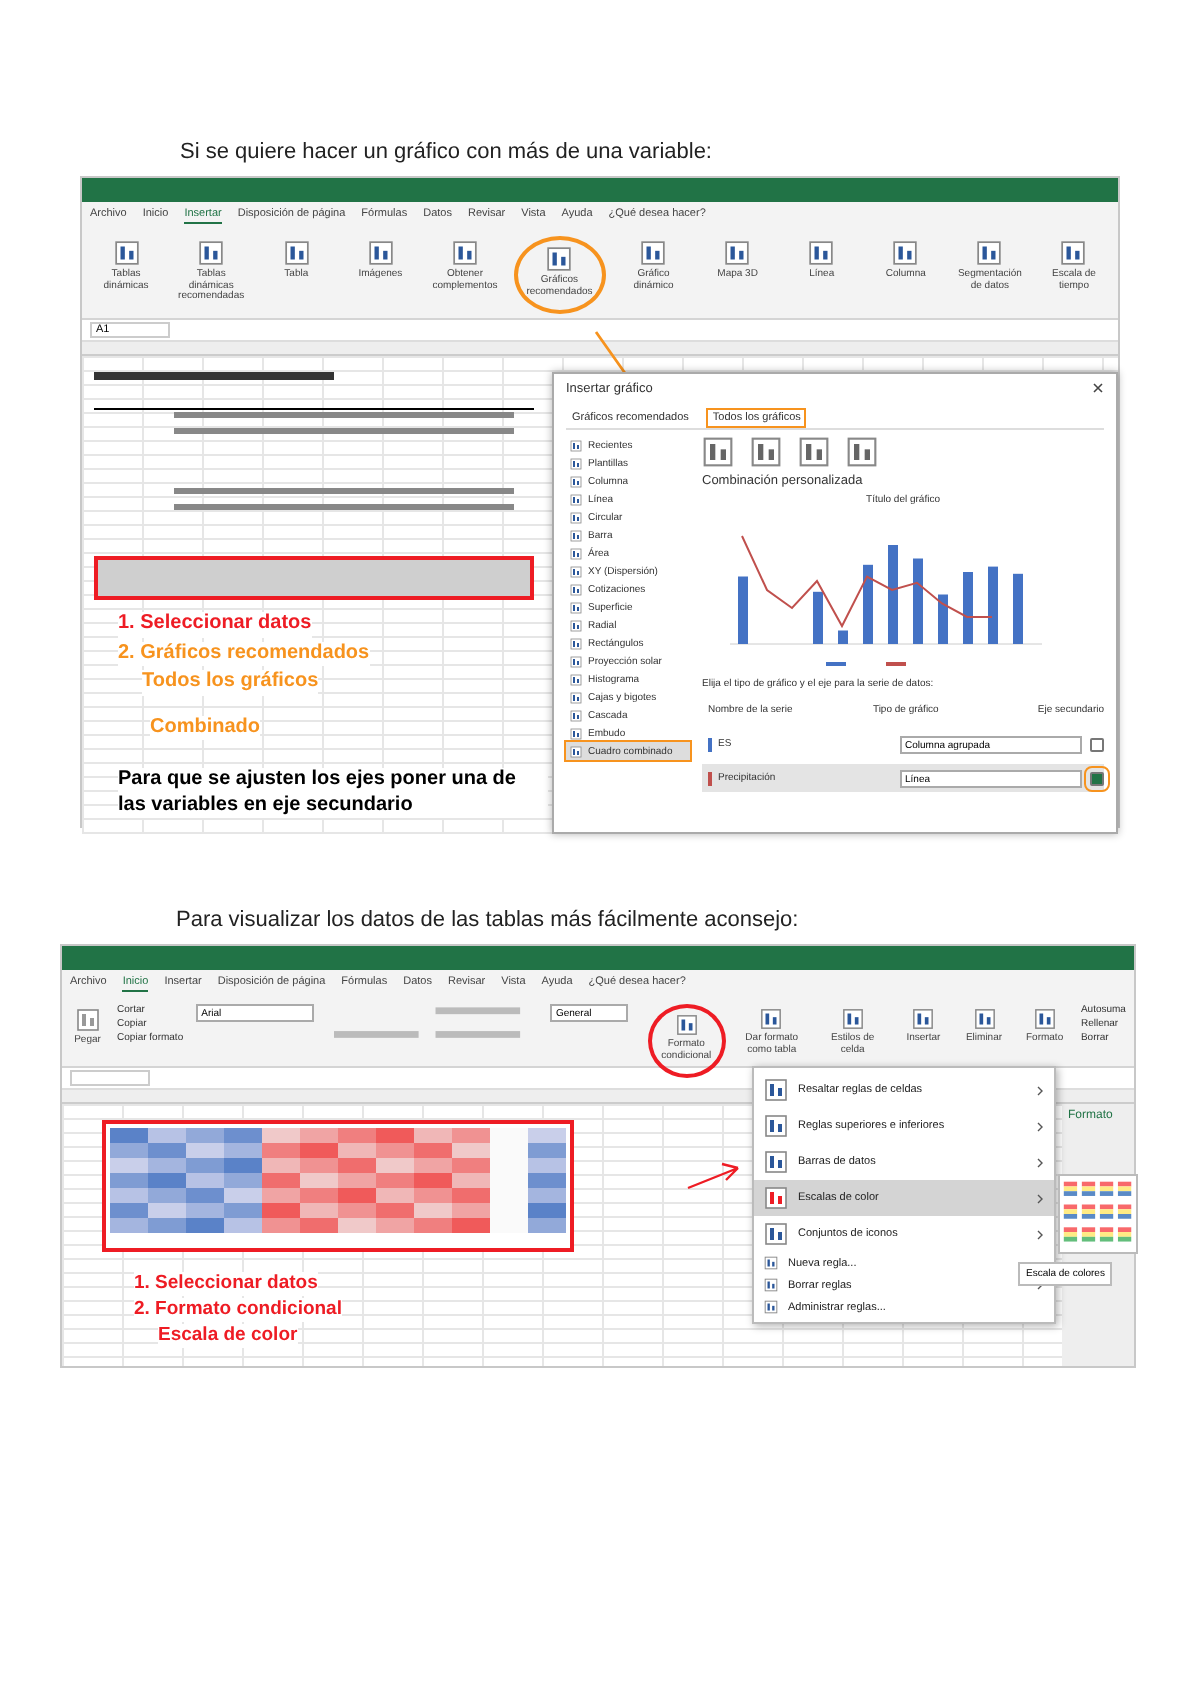  I want to click on section-heading: Para visualizar los datos de las tablas más fácilmente aconsejo:, so click(488, 920).